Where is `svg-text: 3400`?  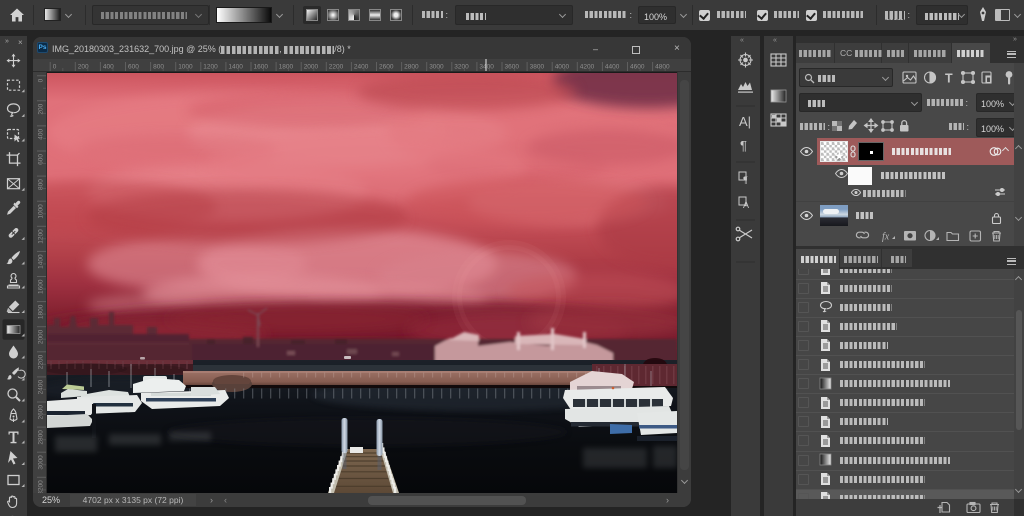
svg-text: 3400 is located at coordinates (486, 67).